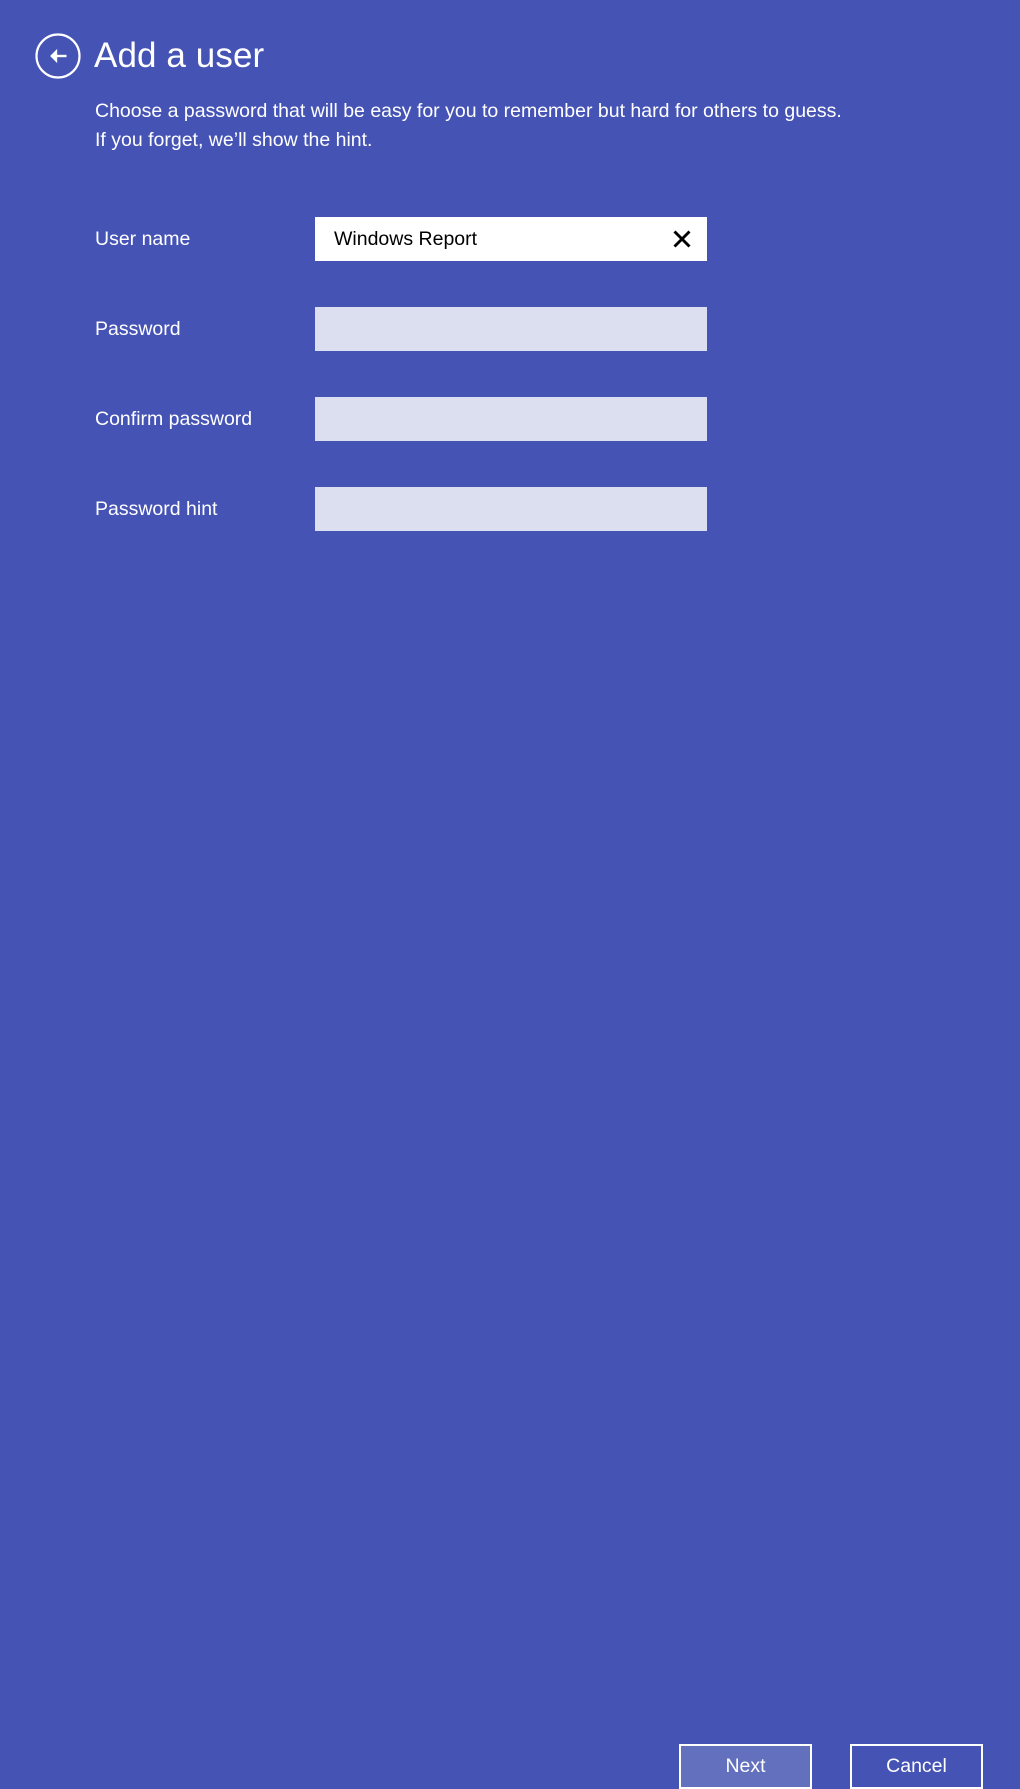 The width and height of the screenshot is (1020, 1789). What do you see at coordinates (156, 508) in the screenshot?
I see `label-password-hint: Password hint` at bounding box center [156, 508].